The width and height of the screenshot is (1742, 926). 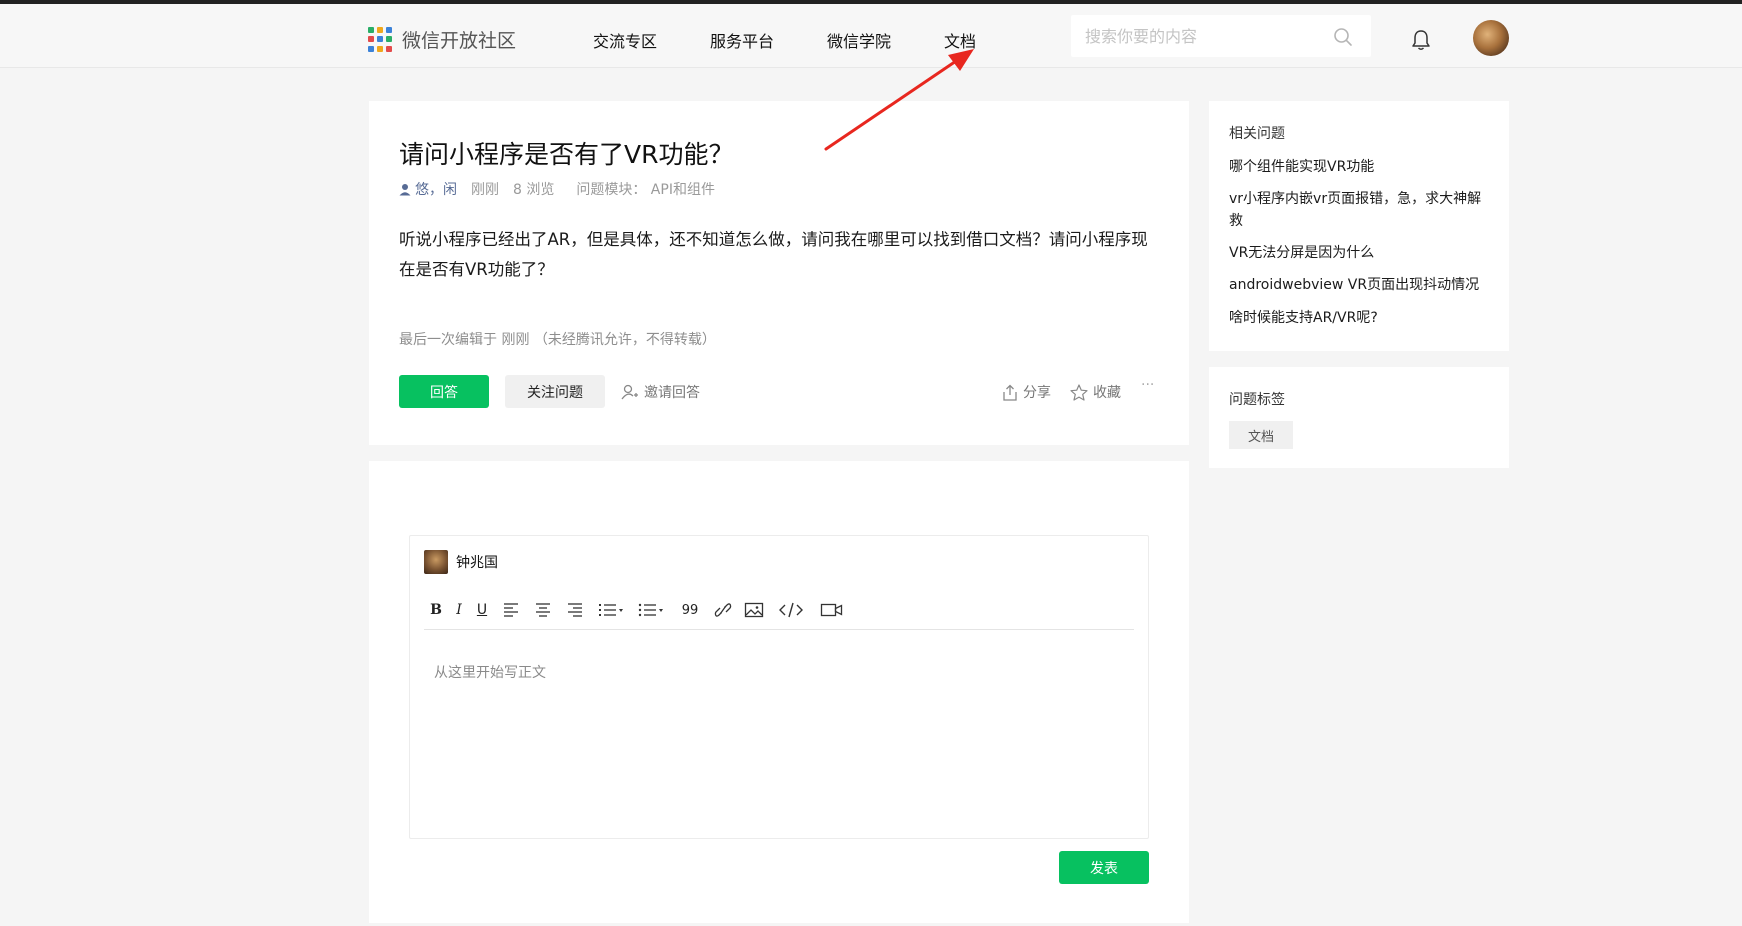 What do you see at coordinates (557, 189) in the screenshot?
I see `question-meta: 悠，闲 刚刚 8 浏览 问题模块： API和组件` at bounding box center [557, 189].